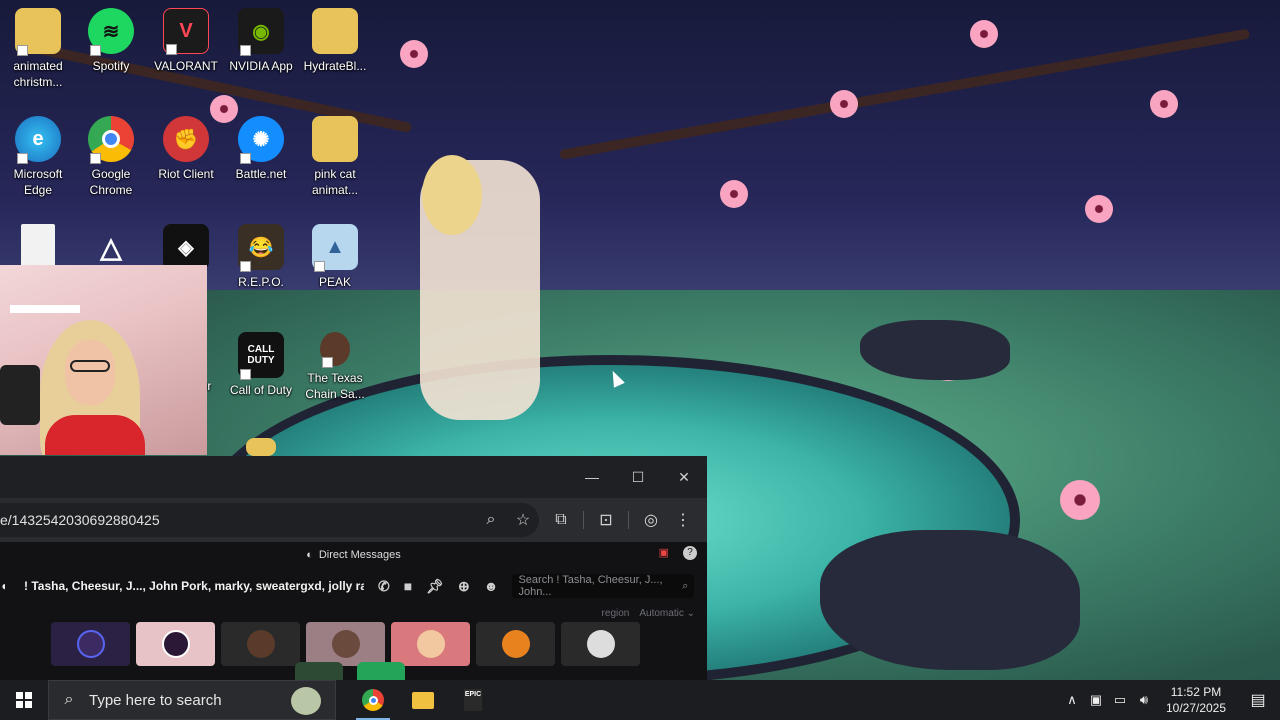 This screenshot has height=720, width=1280. Describe the element at coordinates (651, 520) in the screenshot. I see `profile-icon: ◎` at that location.